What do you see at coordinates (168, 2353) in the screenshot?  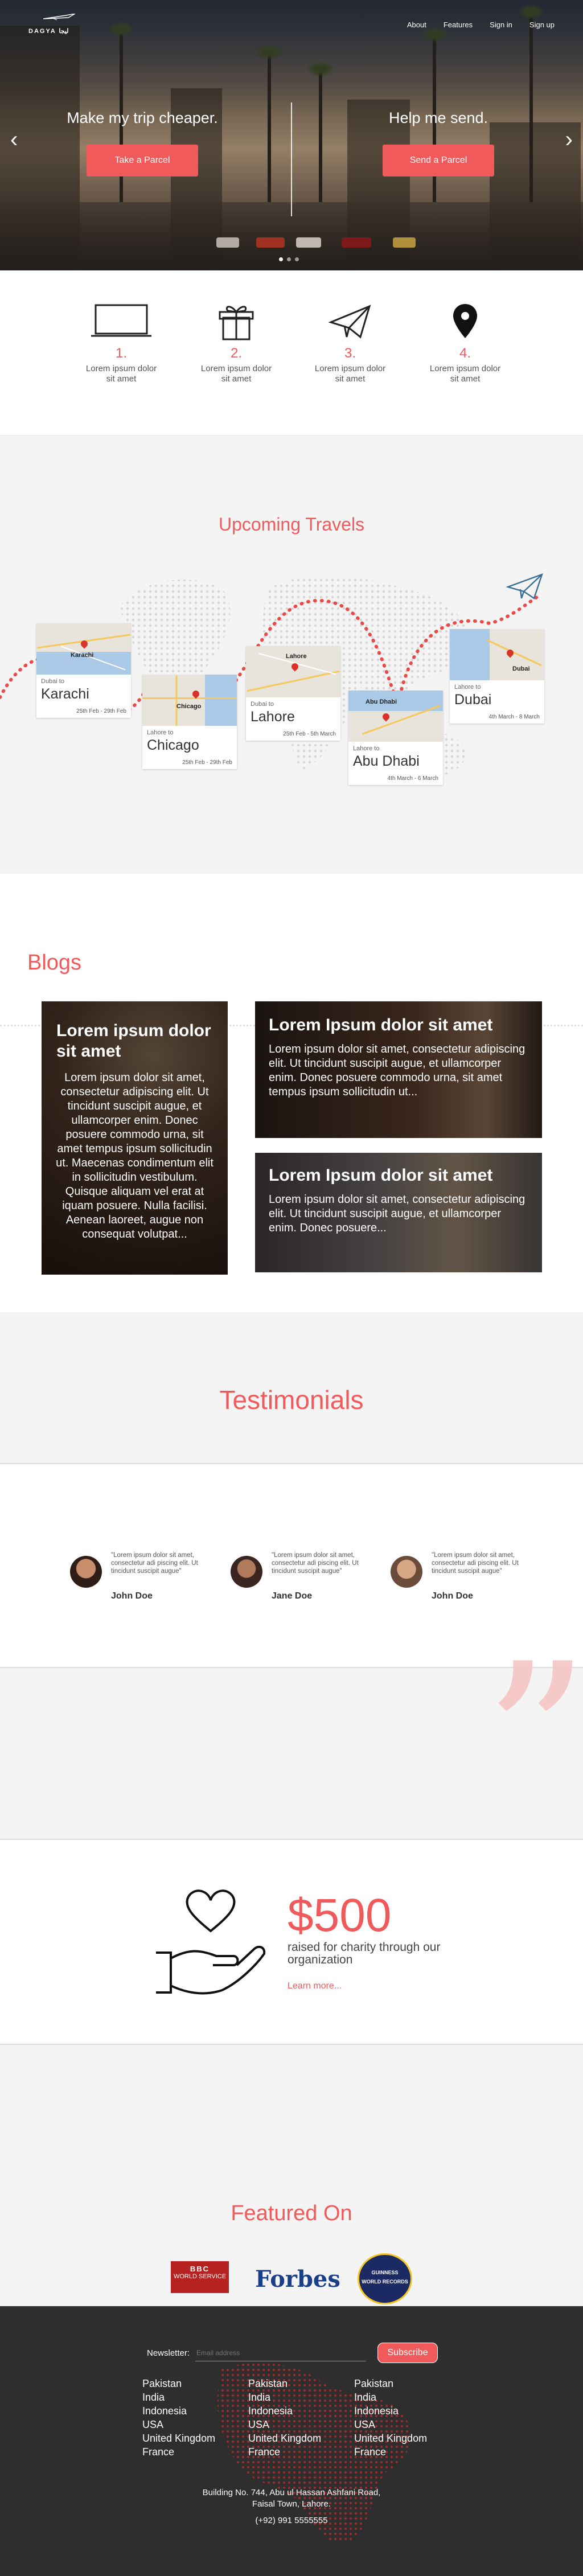 I see `newsletter-label: Newsletter:` at bounding box center [168, 2353].